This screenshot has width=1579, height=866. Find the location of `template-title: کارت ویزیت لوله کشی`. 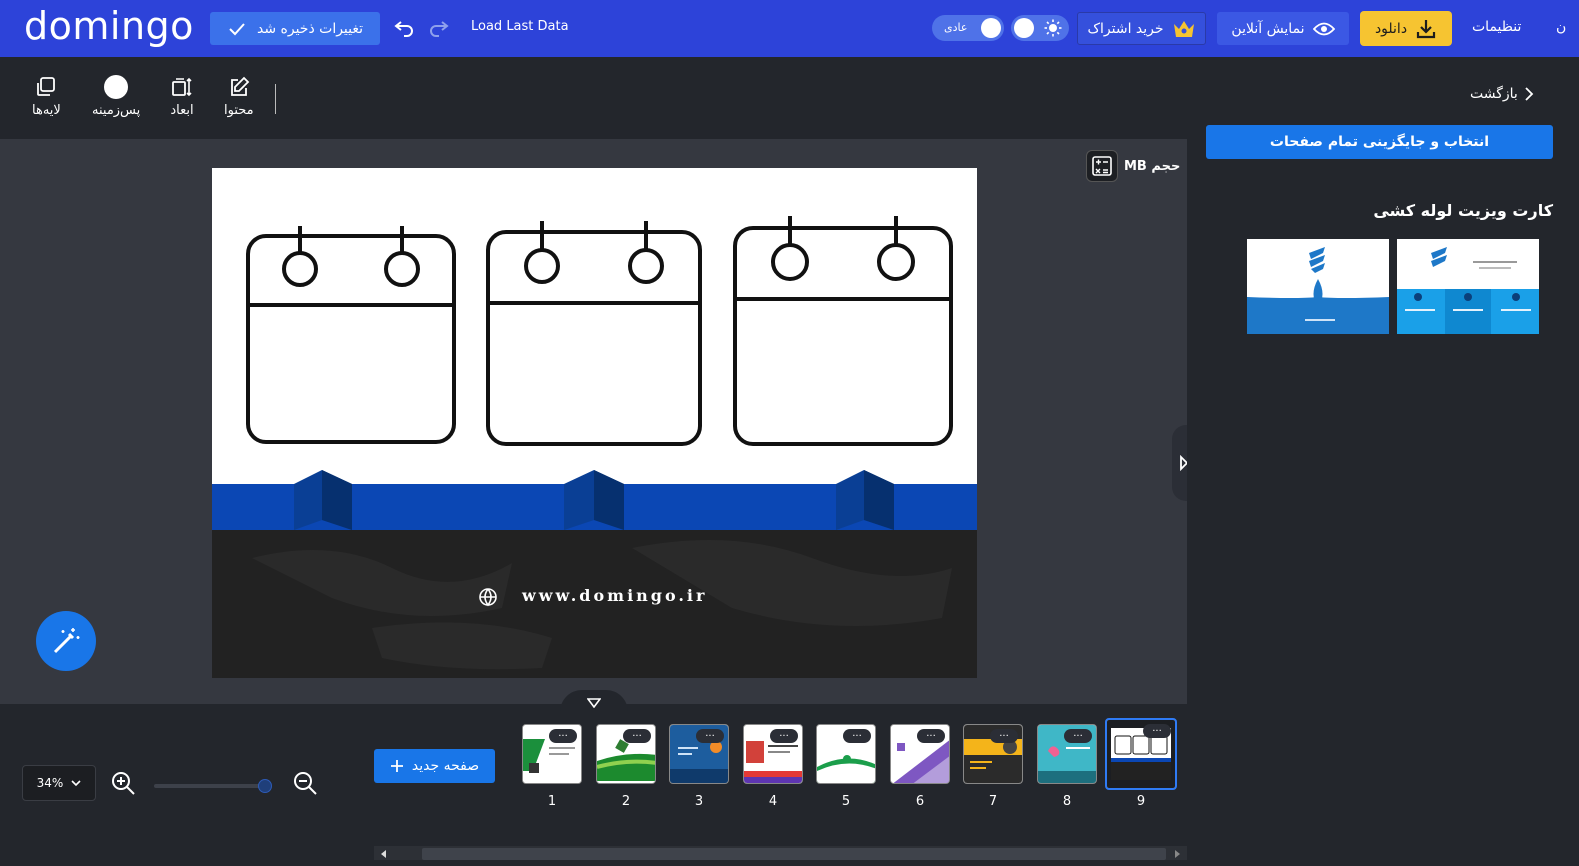

template-title: کارت ویزیت لوله کشی is located at coordinates (1463, 210).